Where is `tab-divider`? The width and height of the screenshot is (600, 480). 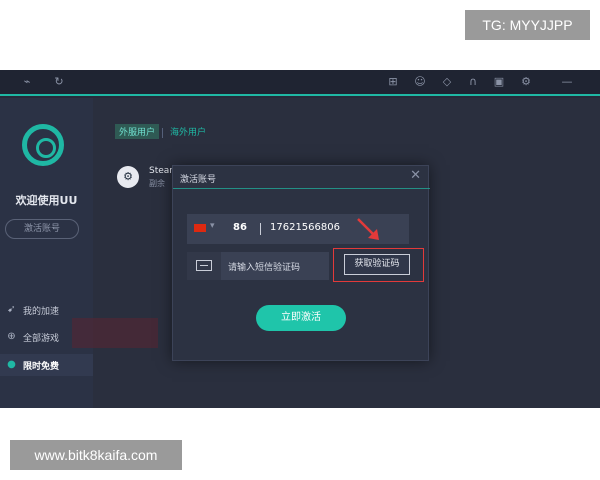 tab-divider is located at coordinates (163, 132).